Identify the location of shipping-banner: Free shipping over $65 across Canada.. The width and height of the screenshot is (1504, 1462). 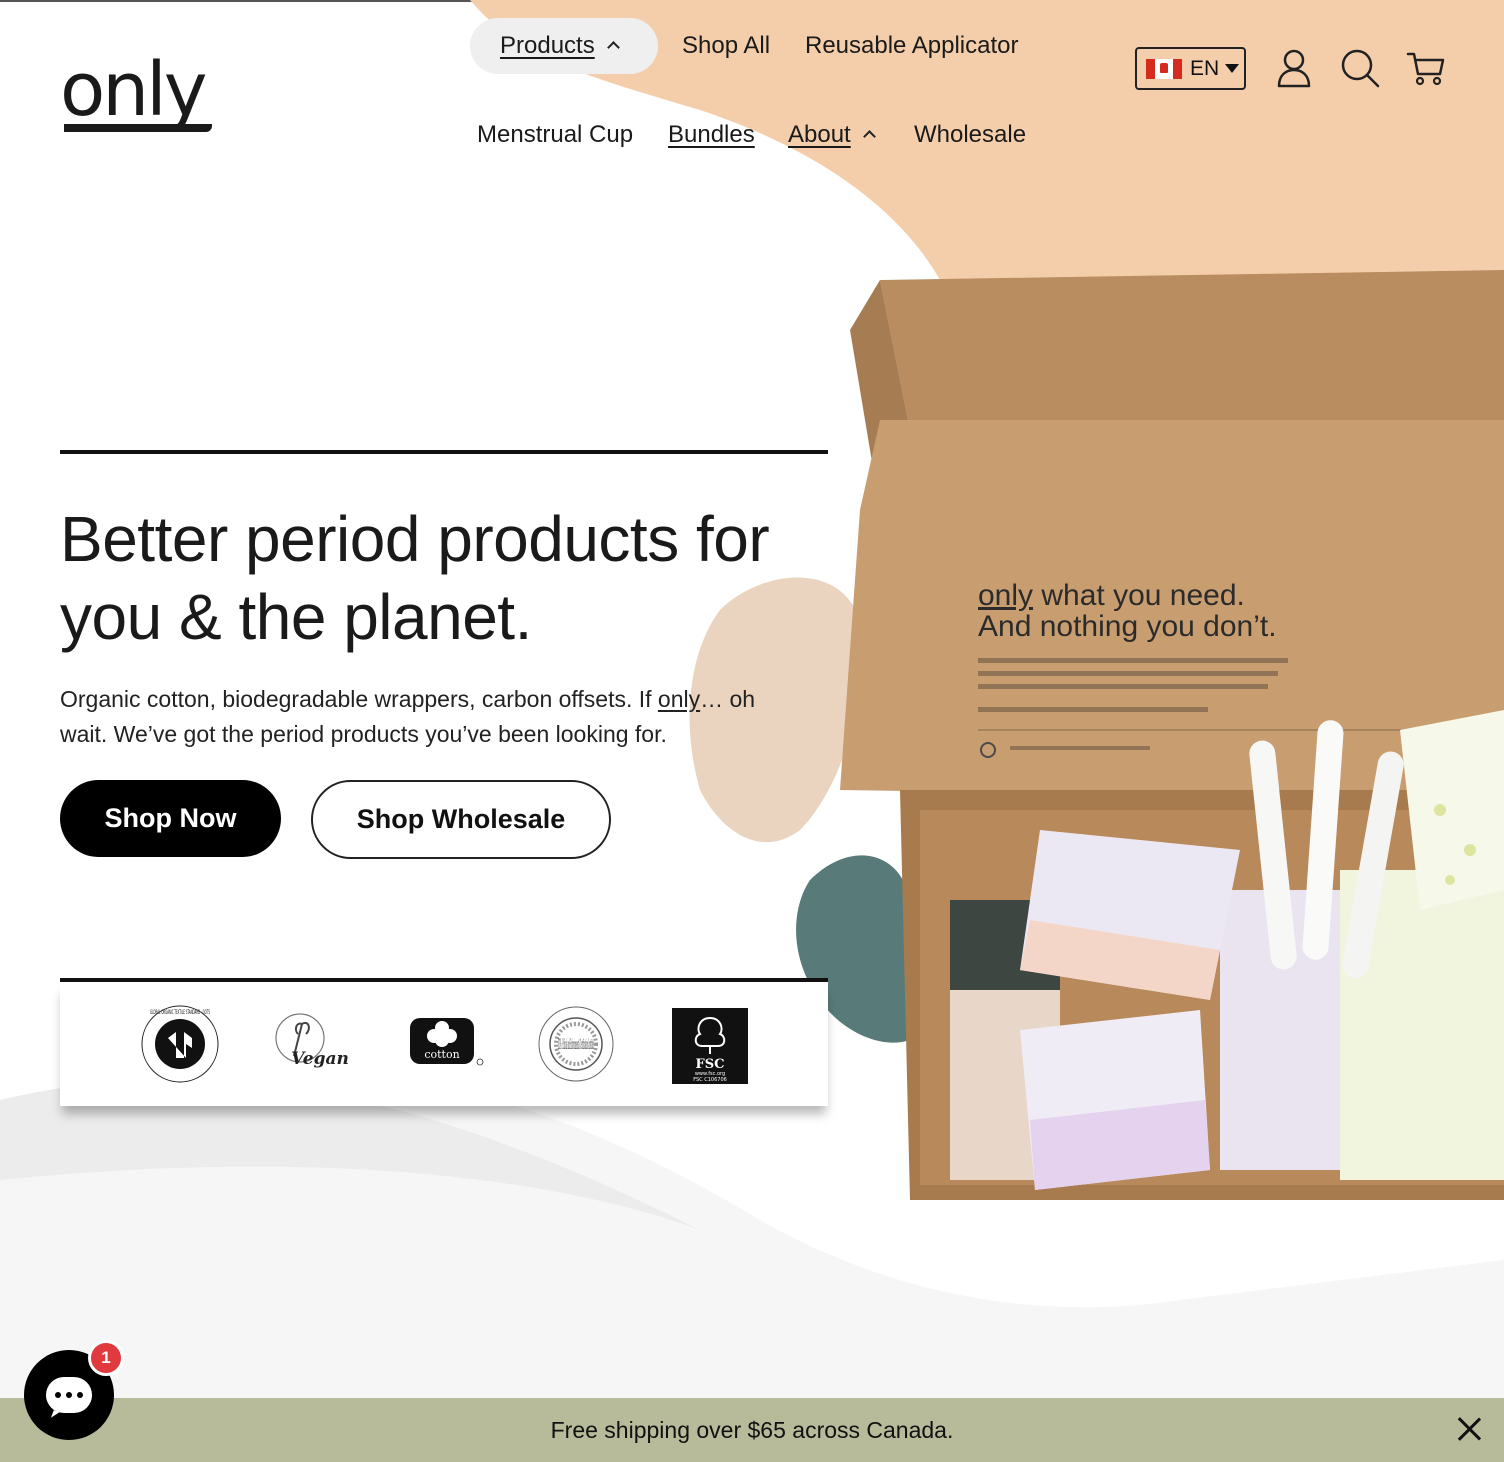
(752, 1430).